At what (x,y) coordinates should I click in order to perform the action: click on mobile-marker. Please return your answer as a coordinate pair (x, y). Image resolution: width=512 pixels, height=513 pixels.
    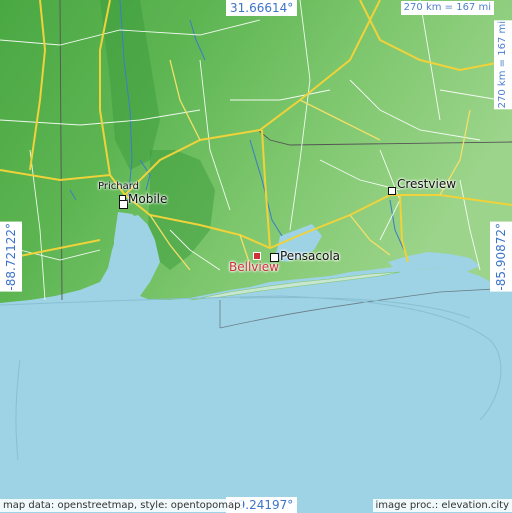
    Looking at the image, I should click on (123, 204).